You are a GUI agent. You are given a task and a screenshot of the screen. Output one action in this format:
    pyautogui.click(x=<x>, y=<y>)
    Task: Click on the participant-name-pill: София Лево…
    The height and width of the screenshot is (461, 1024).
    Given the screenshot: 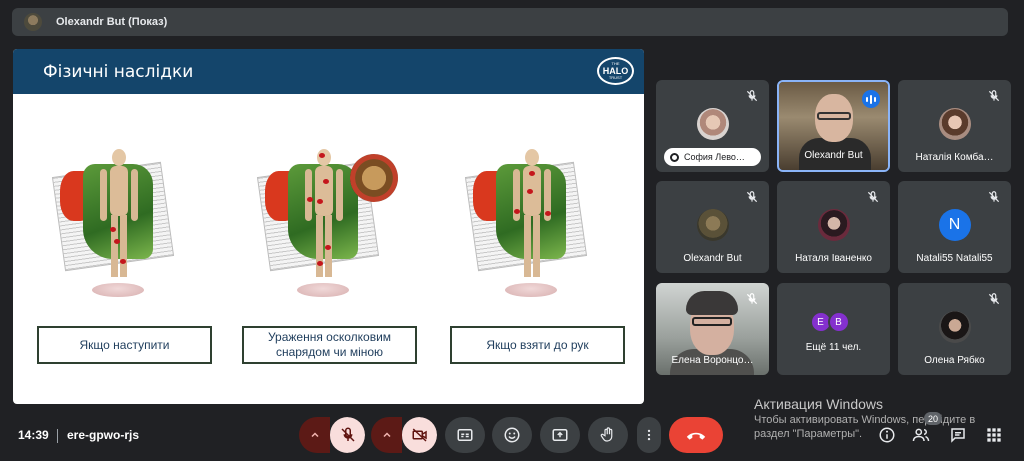 What is the action you would take?
    pyautogui.click(x=712, y=157)
    